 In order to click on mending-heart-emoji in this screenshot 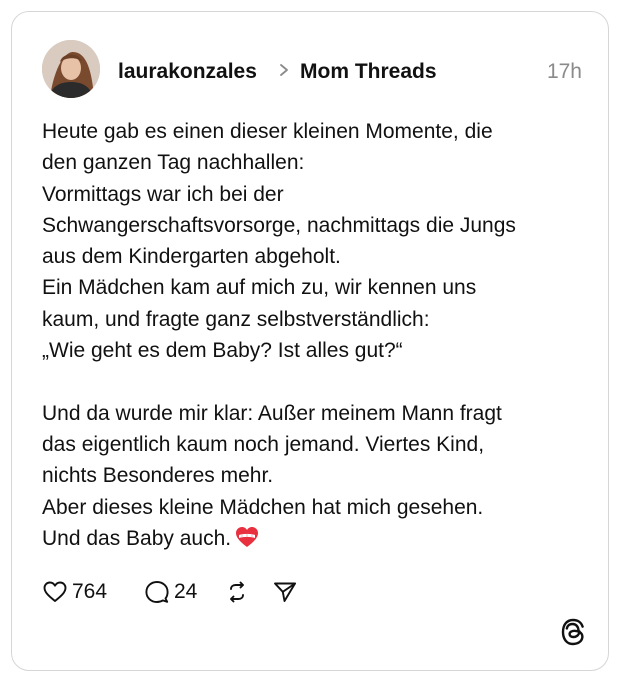, I will do `click(247, 536)`.